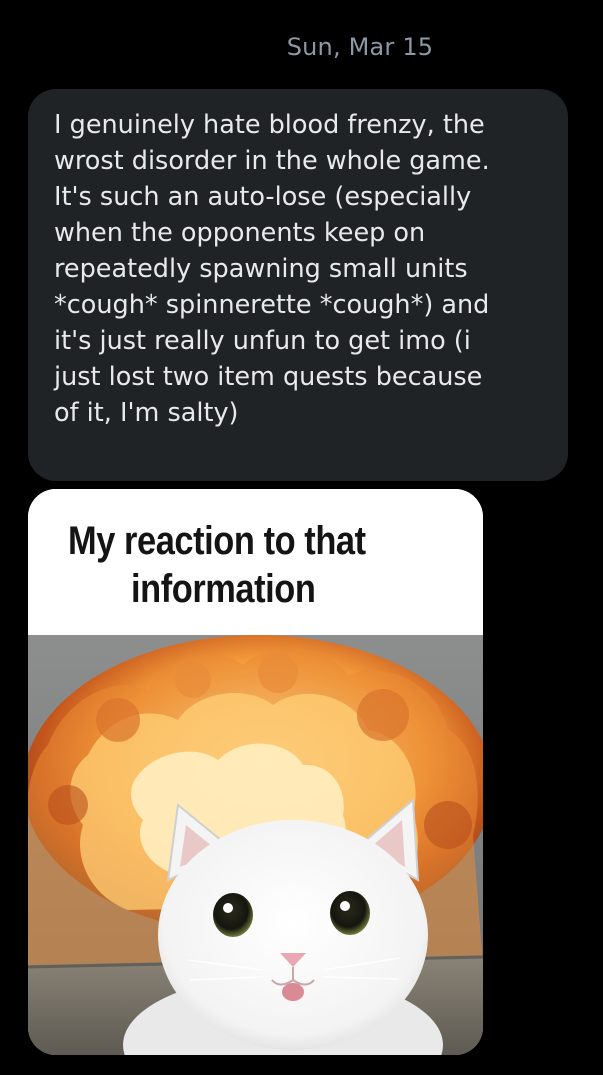  Describe the element at coordinates (146, 413) in the screenshot. I see `message-text-line: of it, I'm salty)` at that location.